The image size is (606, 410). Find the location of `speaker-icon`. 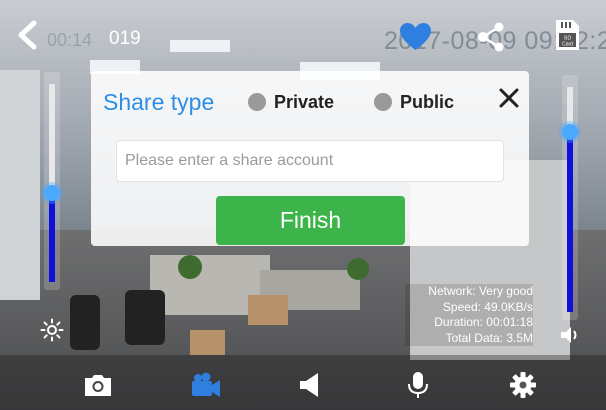

speaker-icon is located at coordinates (310, 385).